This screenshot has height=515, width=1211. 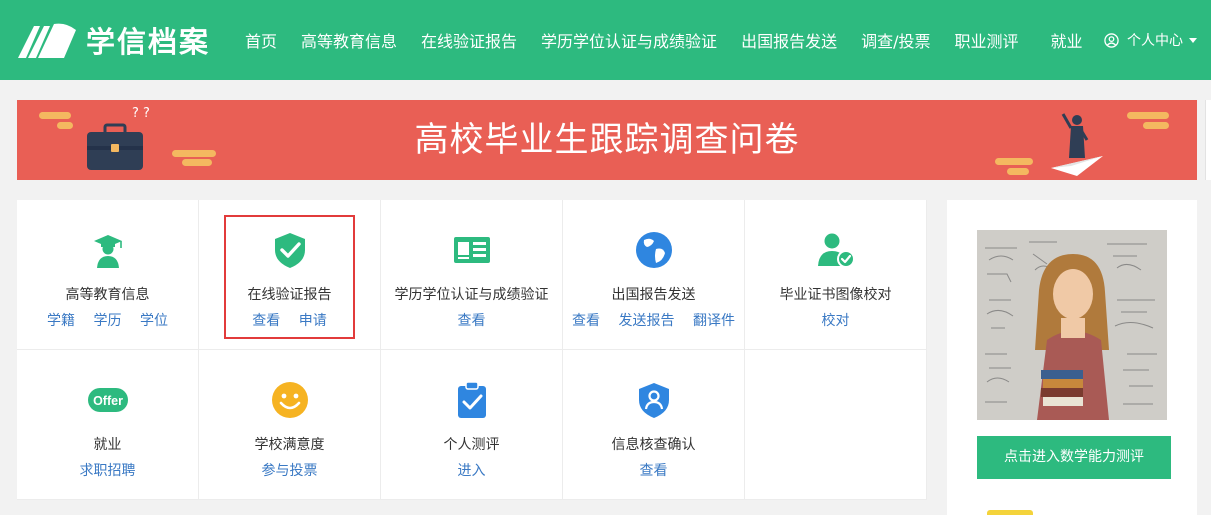 I want to click on service-info-confirmation: 信息核查确认 查看, so click(x=654, y=425).